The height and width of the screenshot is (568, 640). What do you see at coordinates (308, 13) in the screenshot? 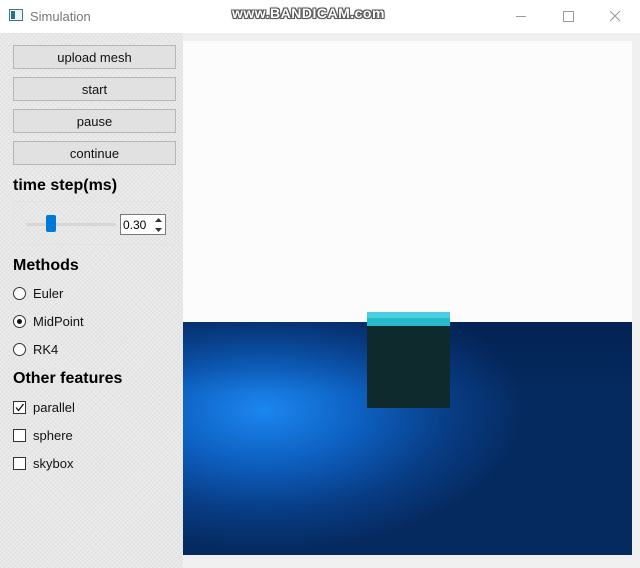
I see `watermark: www.BANDICAM.com` at bounding box center [308, 13].